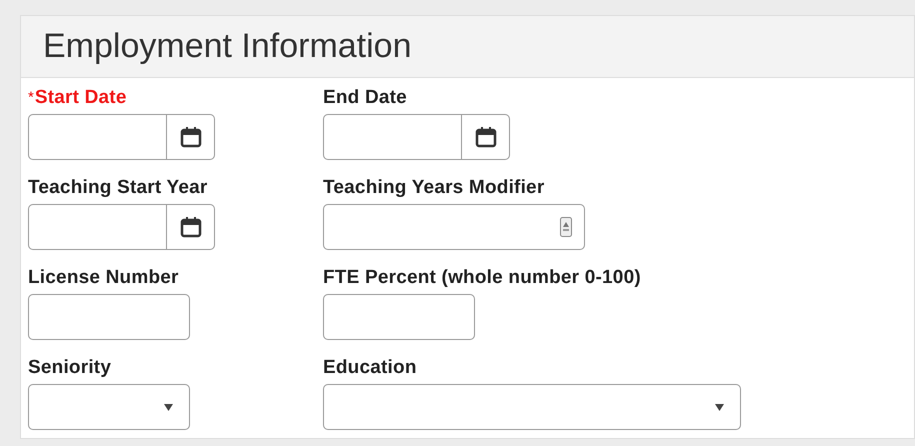  I want to click on field-label: License Number, so click(103, 278).